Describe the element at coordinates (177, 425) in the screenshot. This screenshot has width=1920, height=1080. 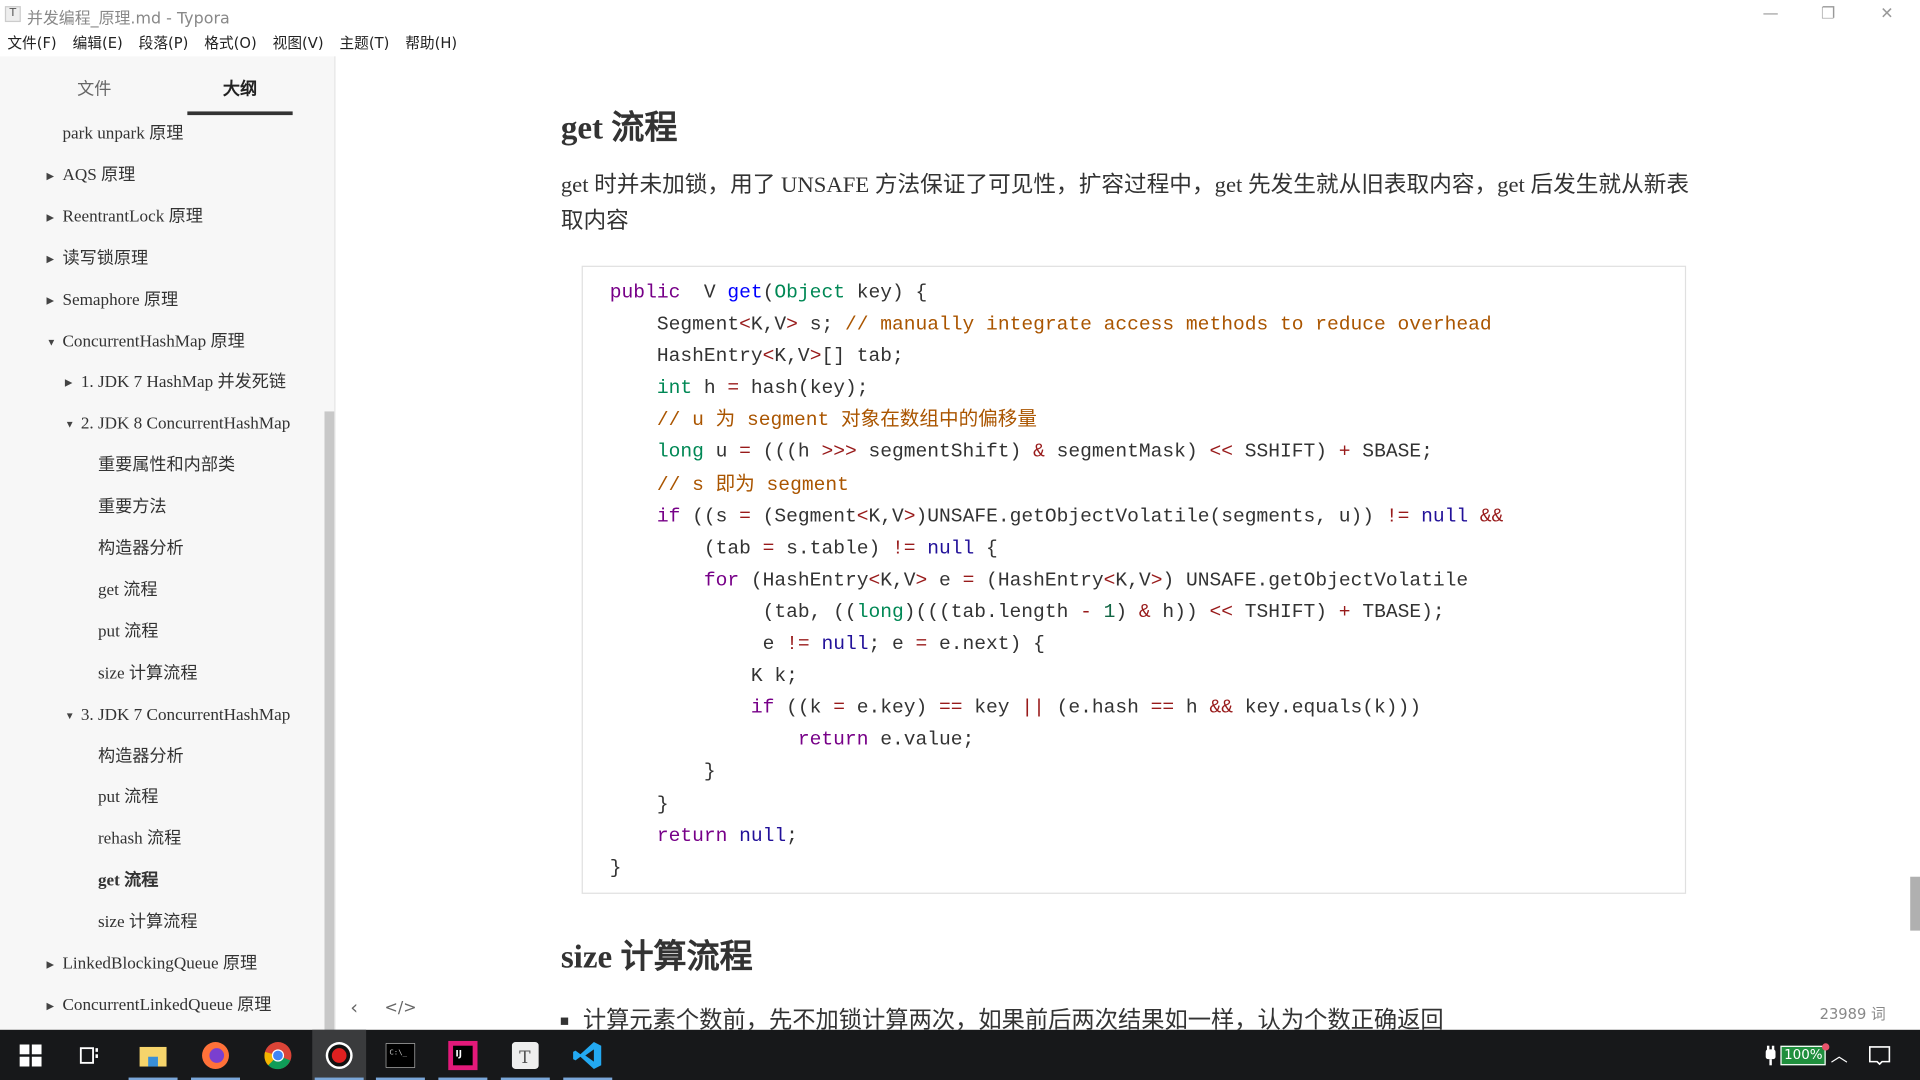
I see `outline-item: ▼ 2. JDK 8 ConcurrentHashMap` at that location.